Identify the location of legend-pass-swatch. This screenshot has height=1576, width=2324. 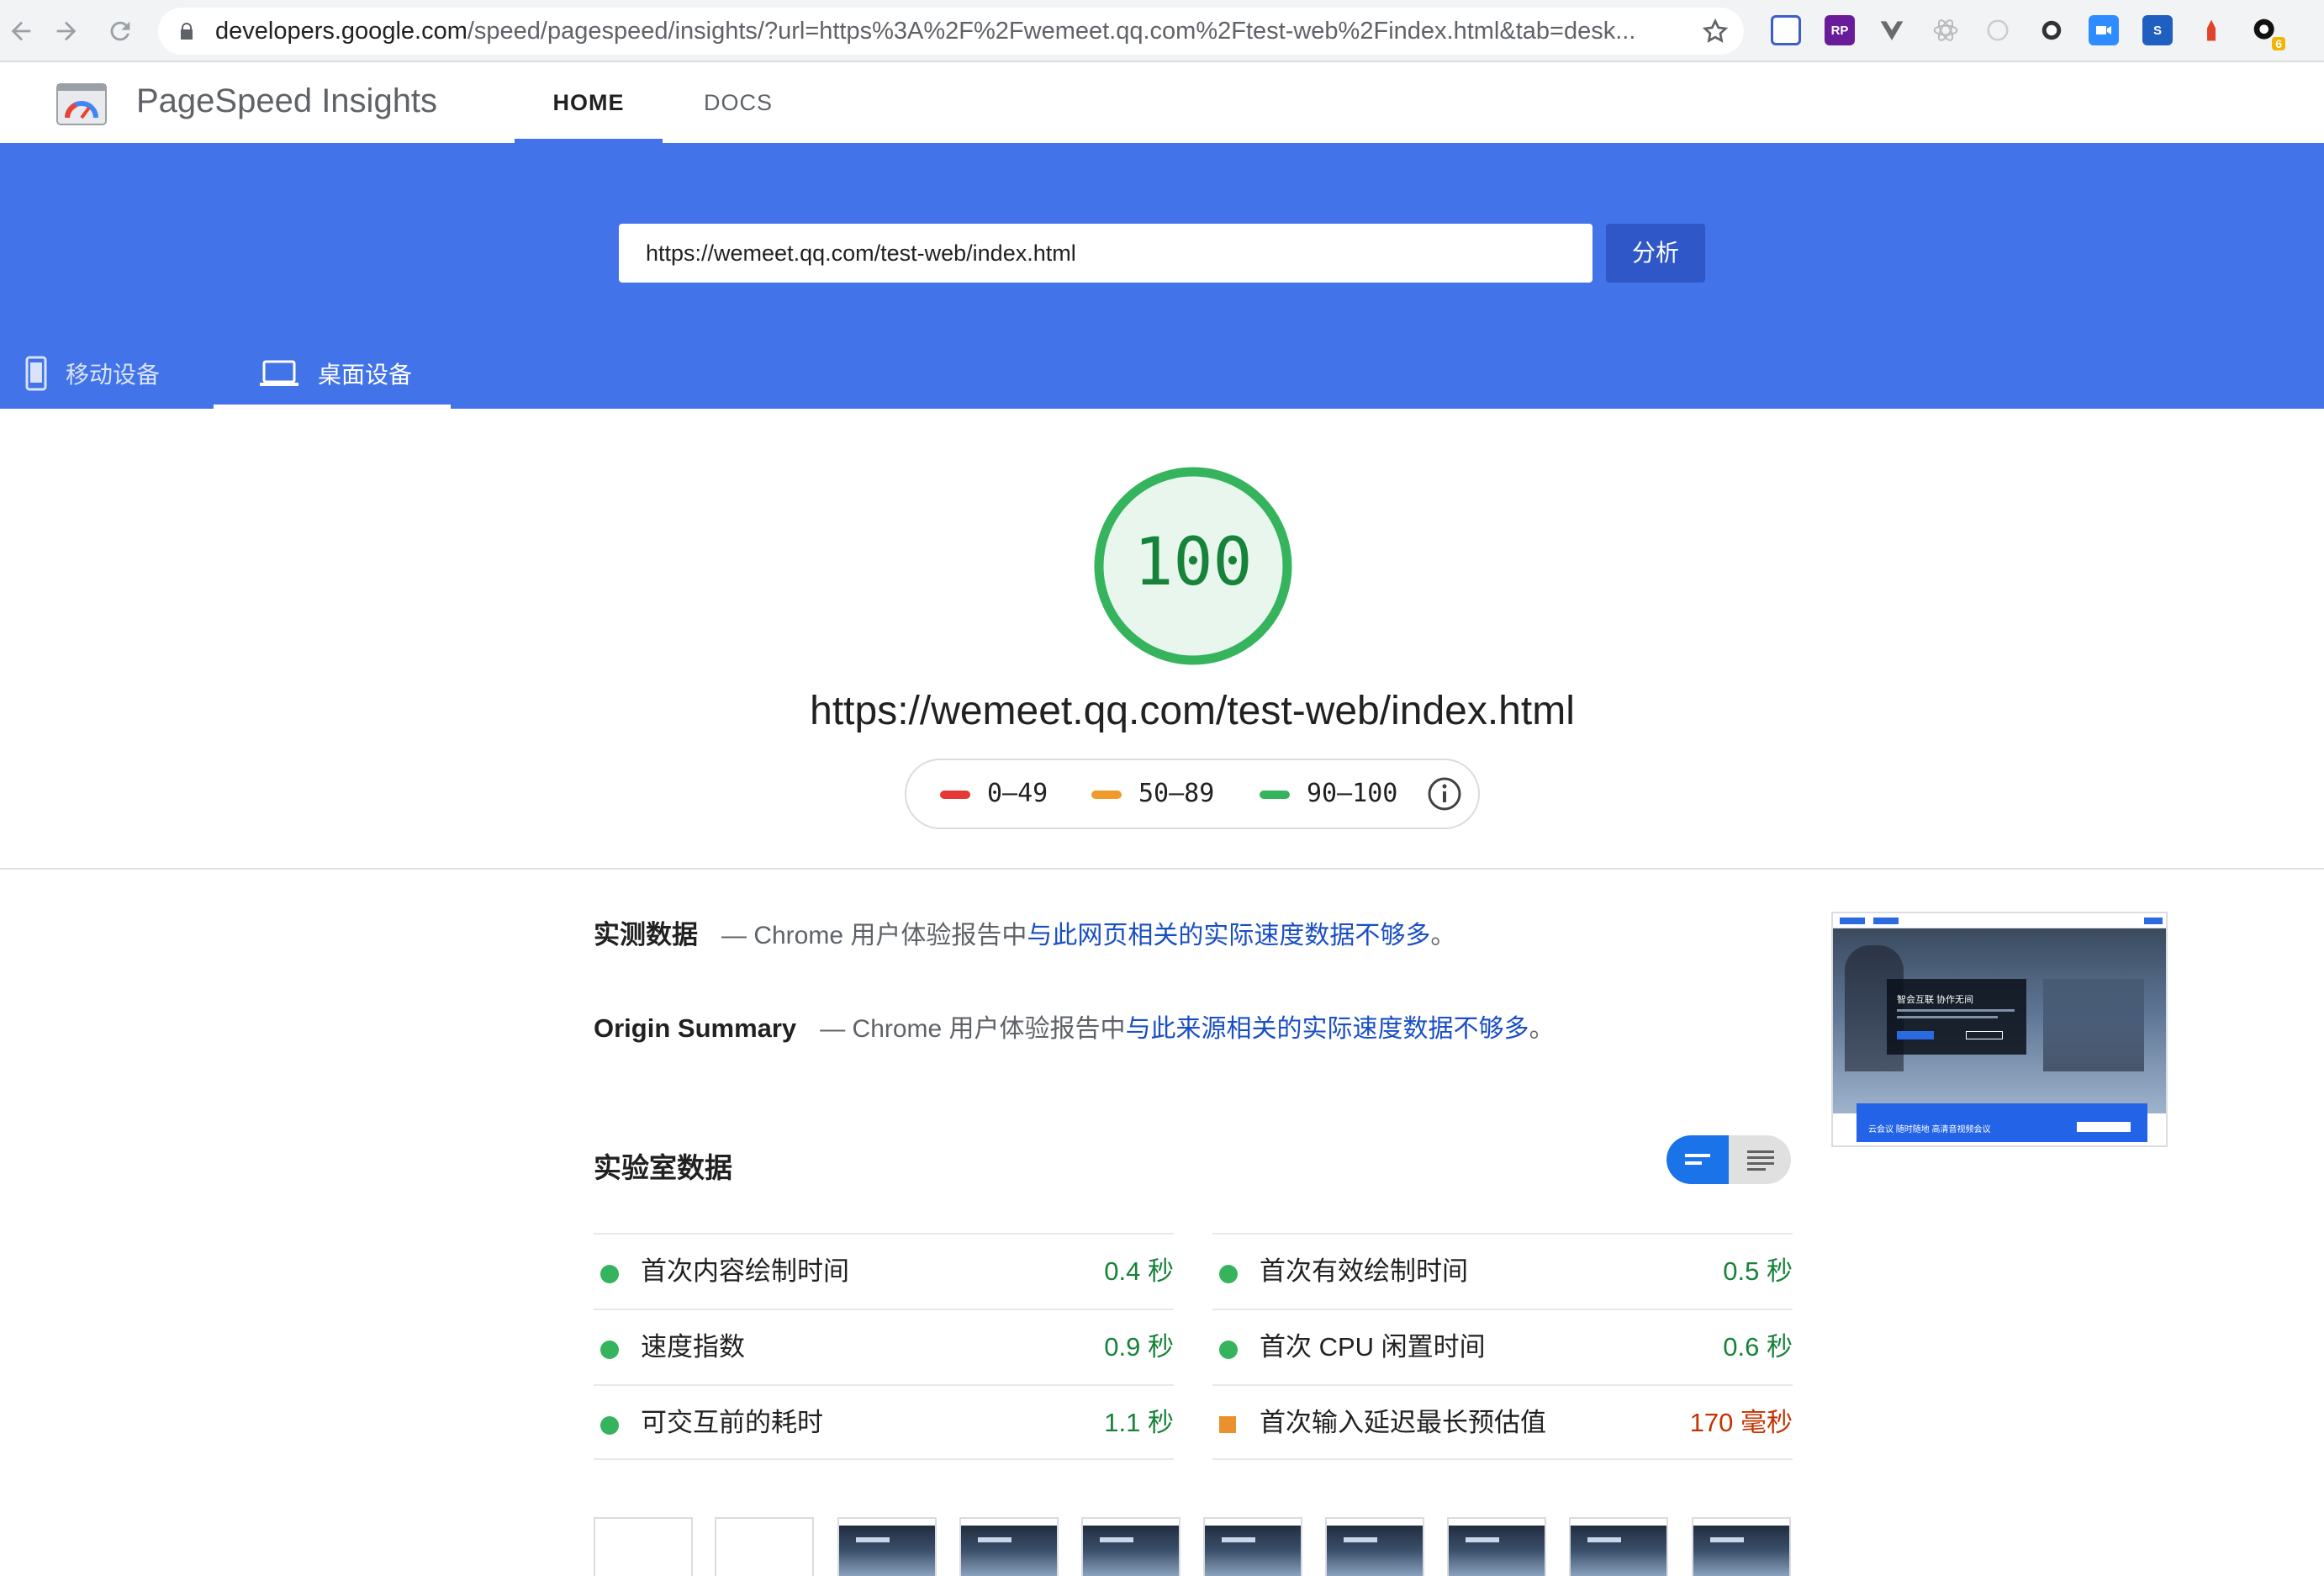
(1275, 795).